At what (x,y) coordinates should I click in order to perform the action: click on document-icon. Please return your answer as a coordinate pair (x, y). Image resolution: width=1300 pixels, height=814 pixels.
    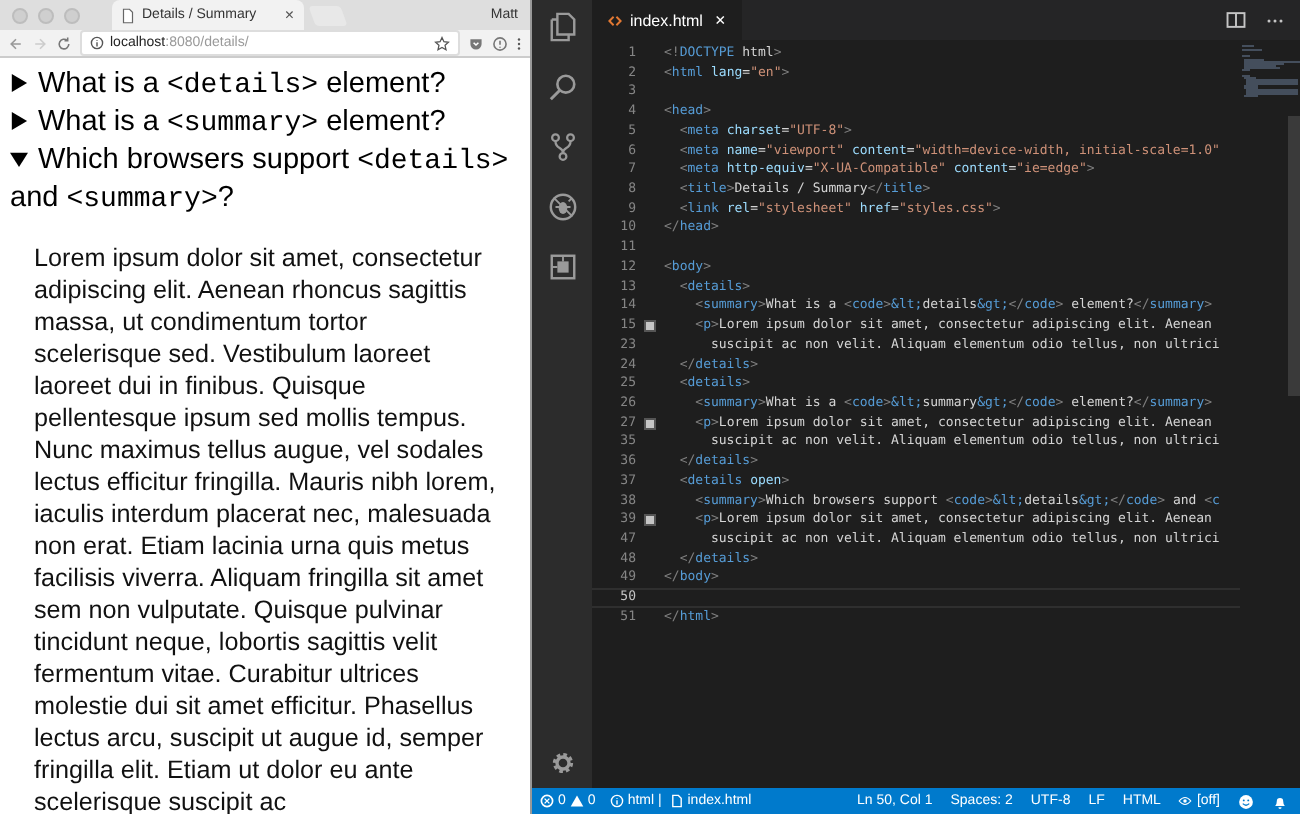
    Looking at the image, I should click on (128, 15).